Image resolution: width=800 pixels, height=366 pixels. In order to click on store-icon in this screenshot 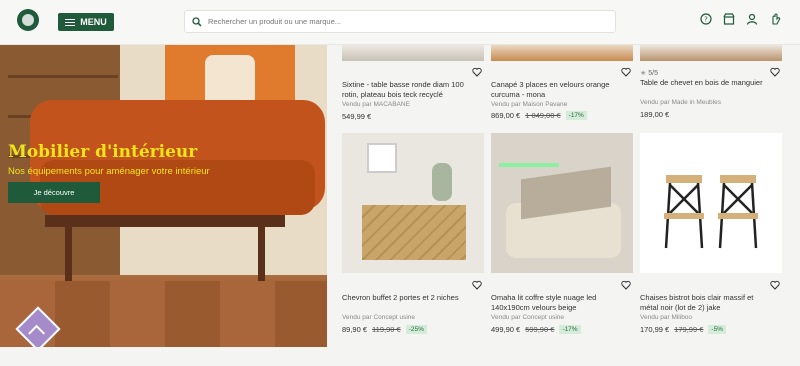, I will do `click(728, 18)`.